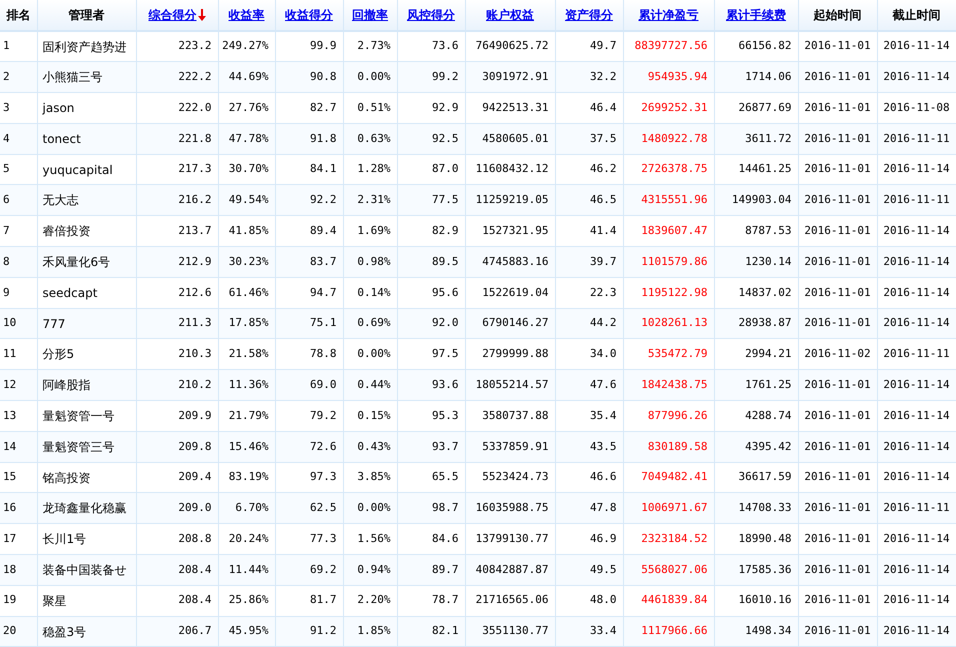 The height and width of the screenshot is (647, 956). I want to click on table-cell: 79.2, so click(309, 416).